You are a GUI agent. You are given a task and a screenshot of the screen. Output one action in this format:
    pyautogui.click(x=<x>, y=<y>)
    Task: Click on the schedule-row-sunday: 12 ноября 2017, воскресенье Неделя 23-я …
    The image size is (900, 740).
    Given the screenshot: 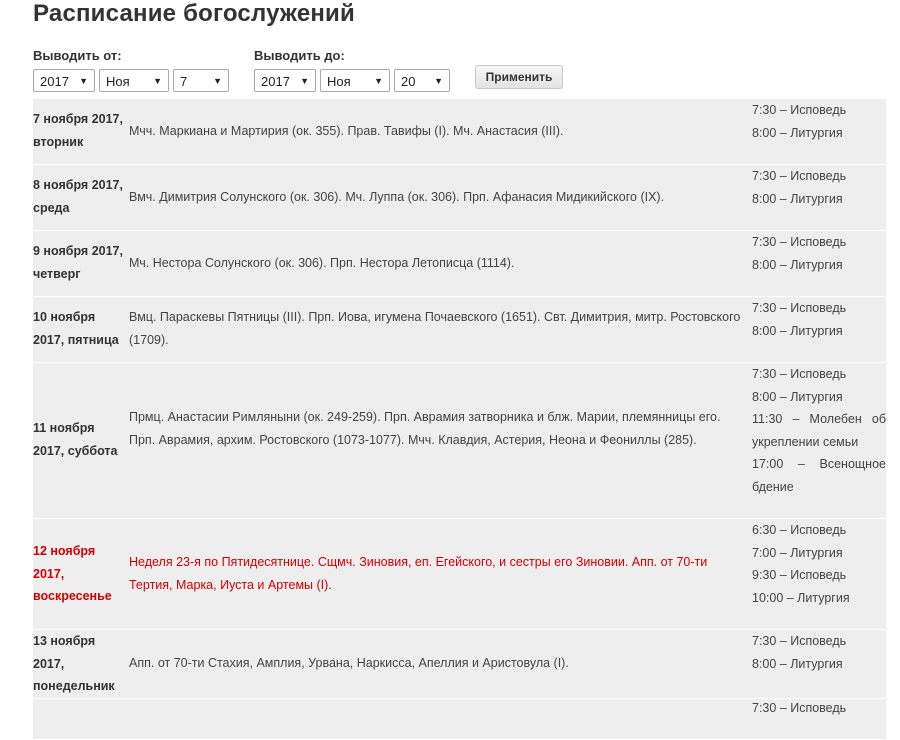 What is the action you would take?
    pyautogui.click(x=459, y=574)
    